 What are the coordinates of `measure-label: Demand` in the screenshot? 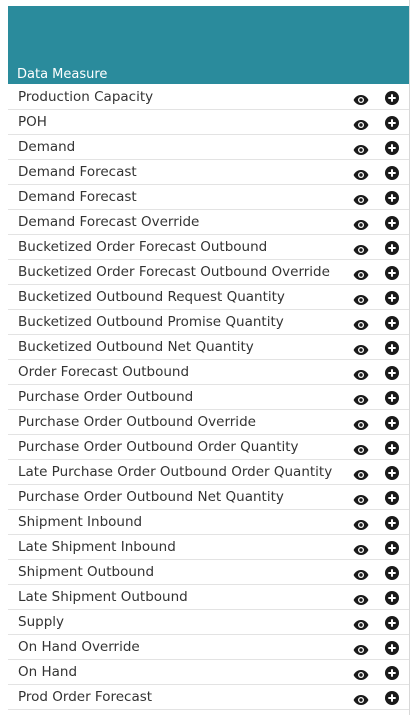 It's located at (47, 147).